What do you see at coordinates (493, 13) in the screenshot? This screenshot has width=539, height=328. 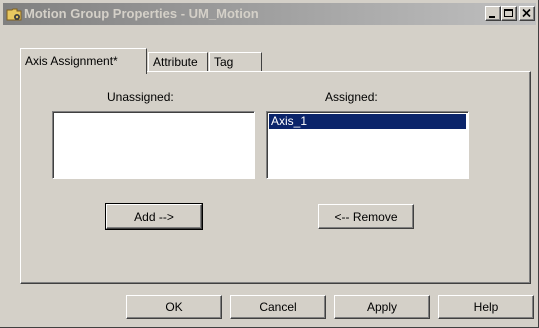 I see `minimize-button` at bounding box center [493, 13].